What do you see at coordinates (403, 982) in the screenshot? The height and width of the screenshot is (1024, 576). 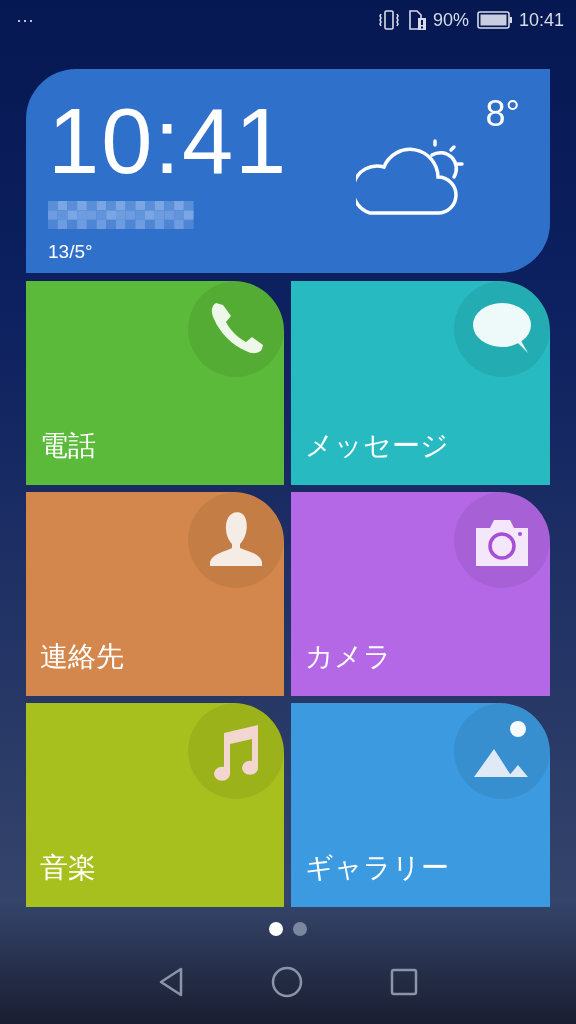 I see `recents-icon` at bounding box center [403, 982].